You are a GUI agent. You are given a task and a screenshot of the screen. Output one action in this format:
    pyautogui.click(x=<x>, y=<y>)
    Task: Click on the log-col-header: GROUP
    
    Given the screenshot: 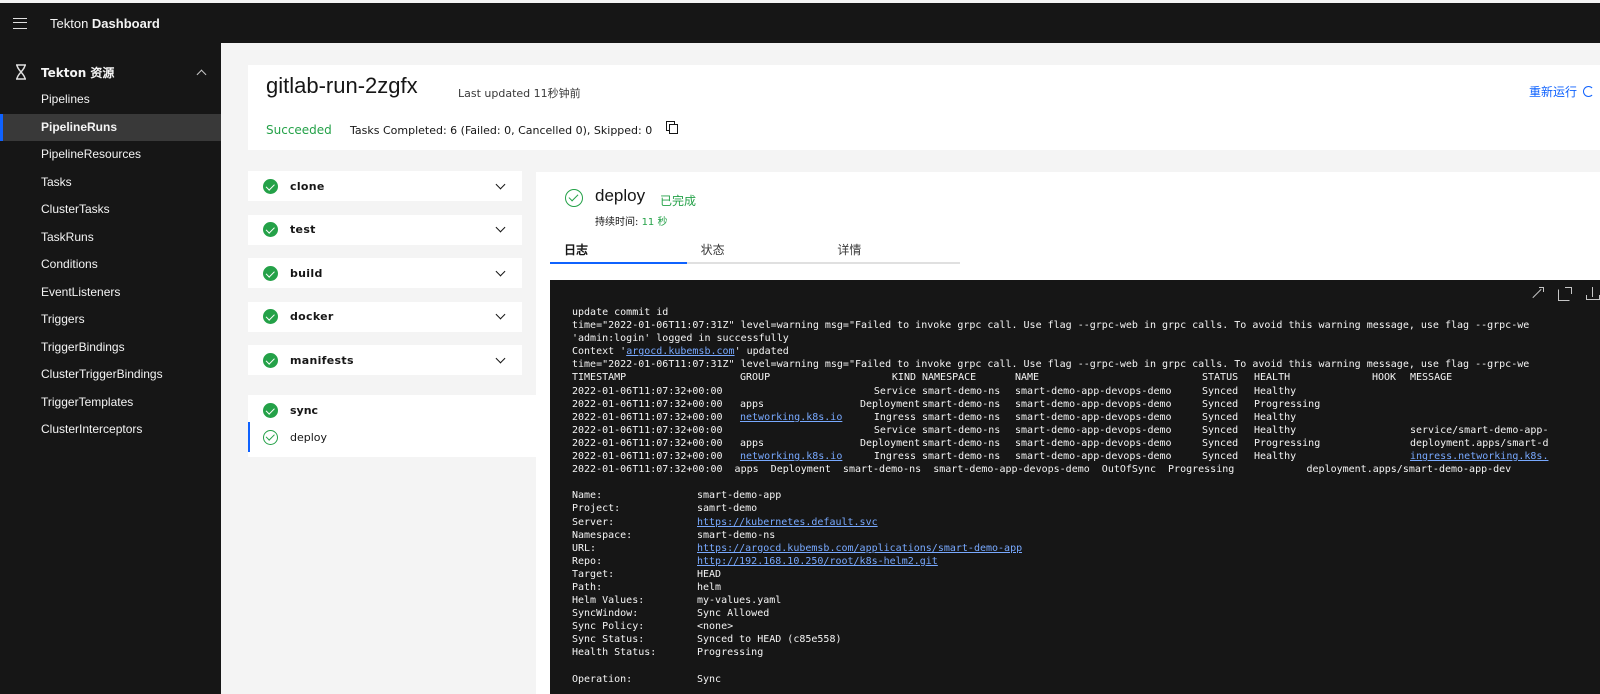 What is the action you would take?
    pyautogui.click(x=755, y=378)
    